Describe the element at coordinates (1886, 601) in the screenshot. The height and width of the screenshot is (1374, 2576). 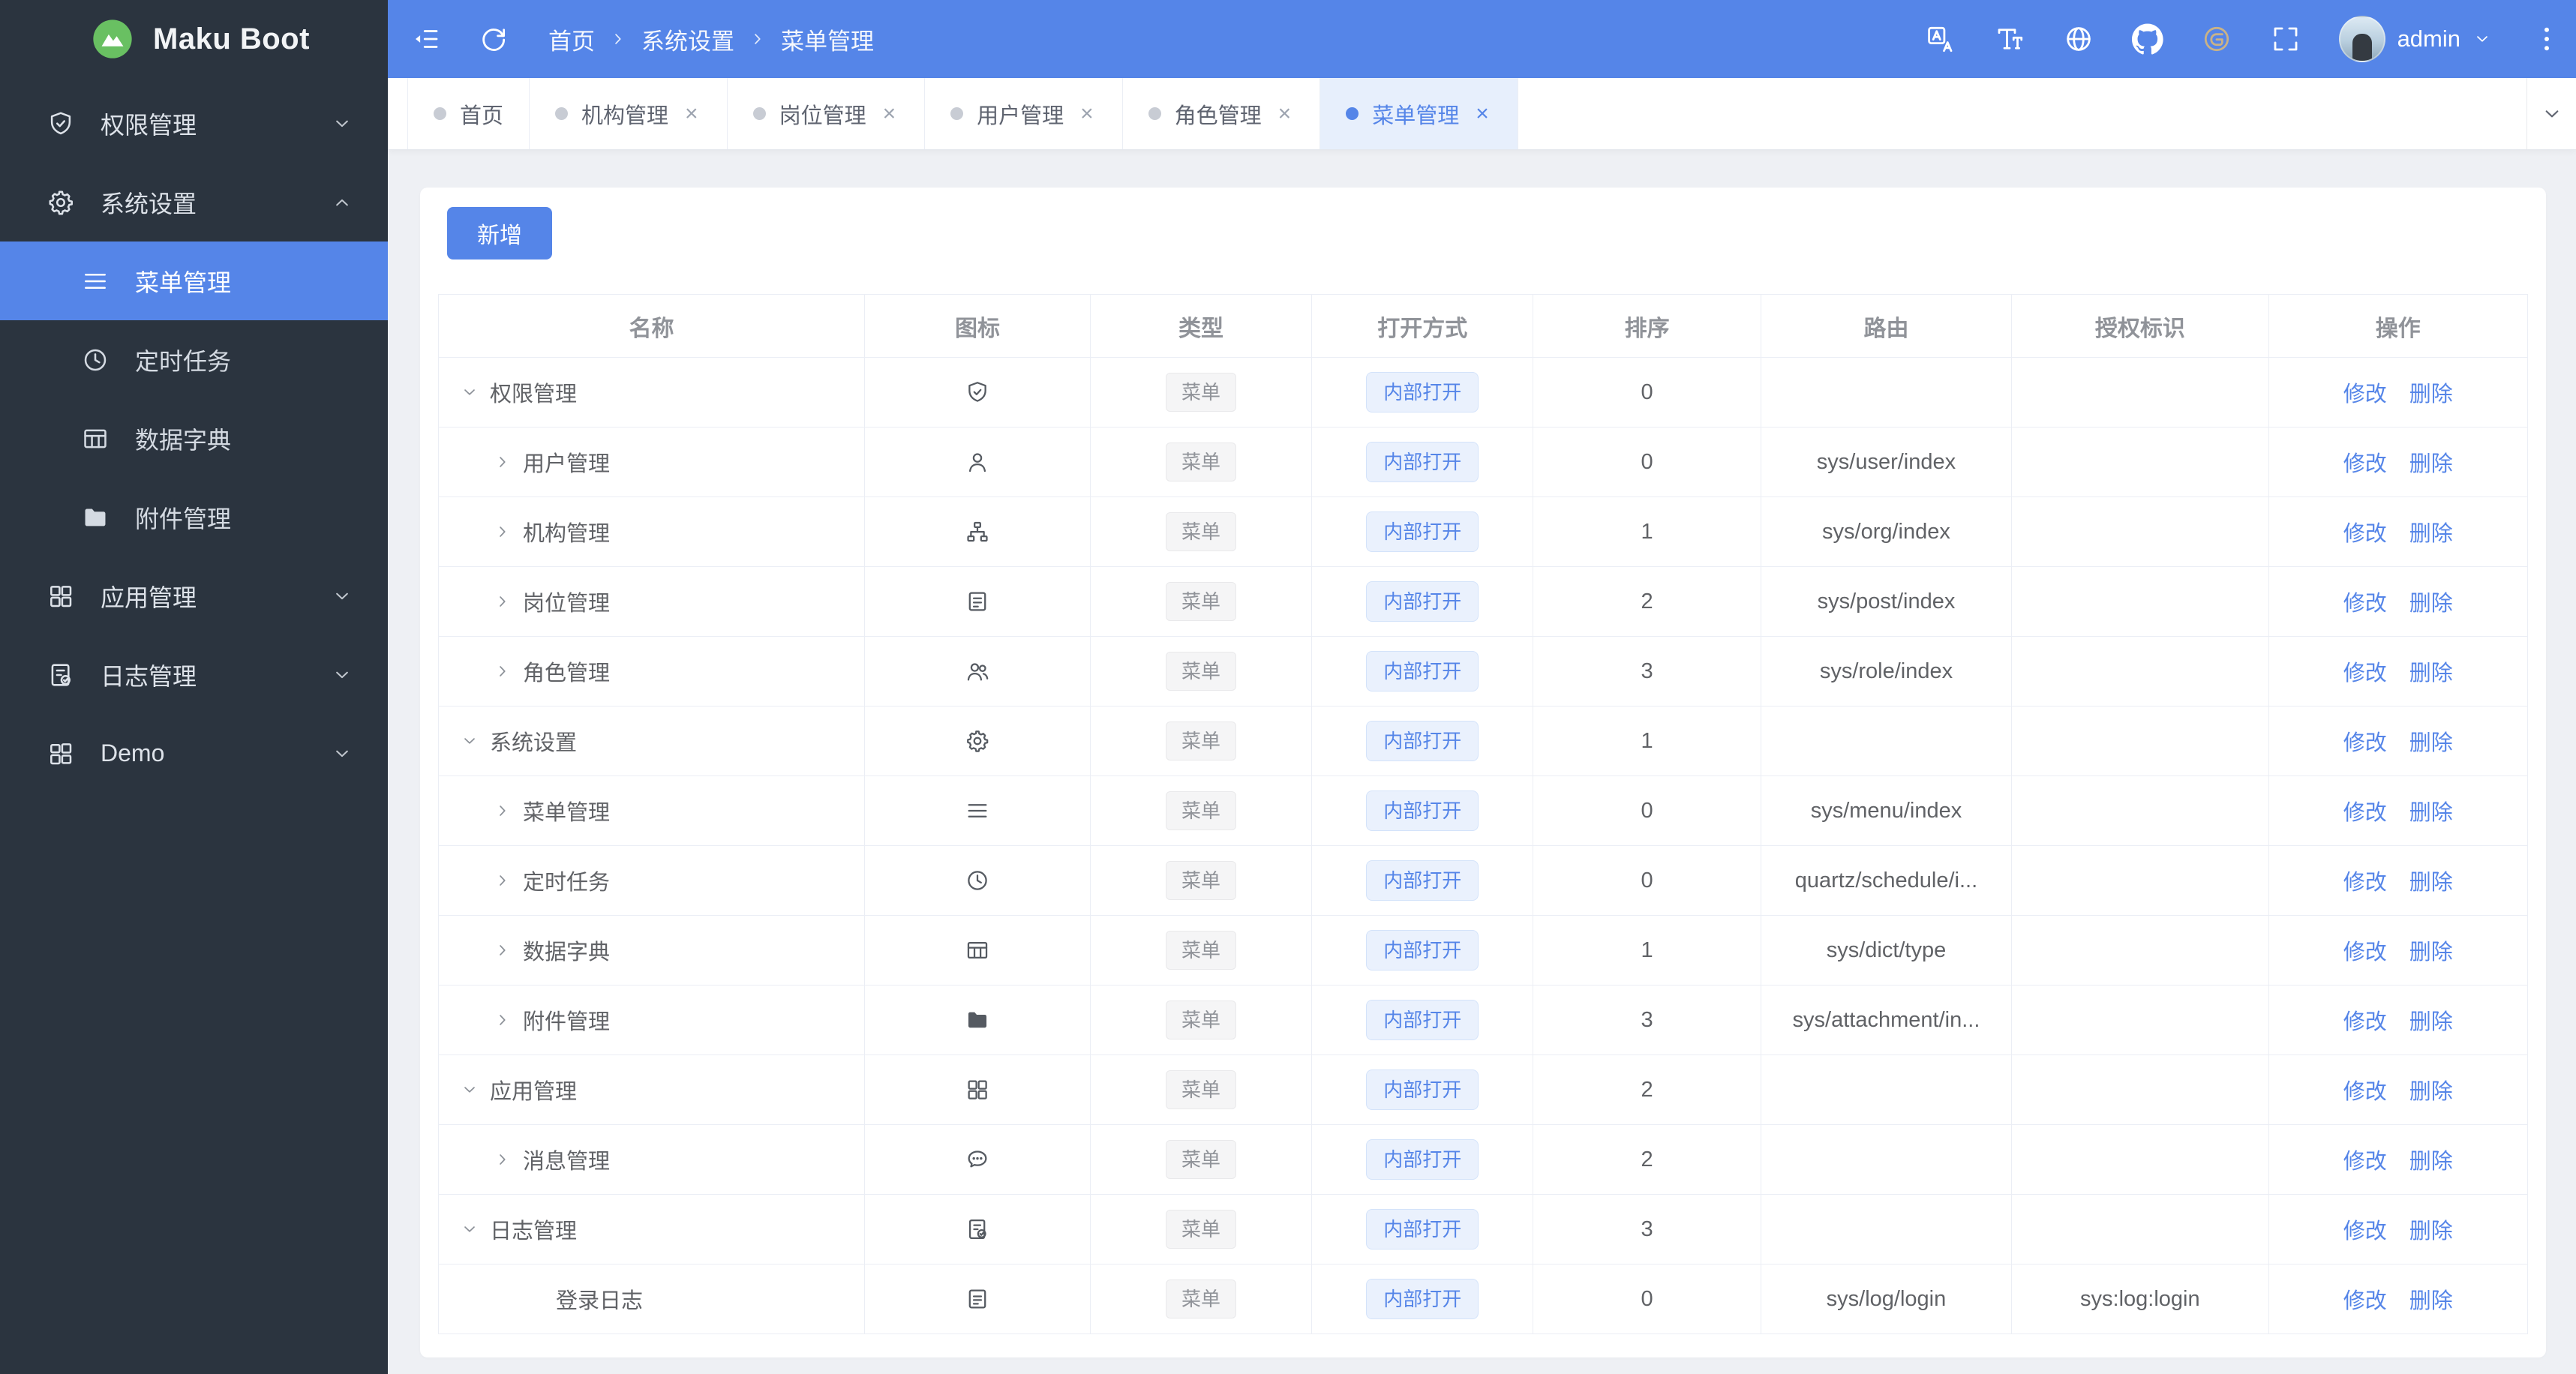
I see `route-cell: sys/post/index` at that location.